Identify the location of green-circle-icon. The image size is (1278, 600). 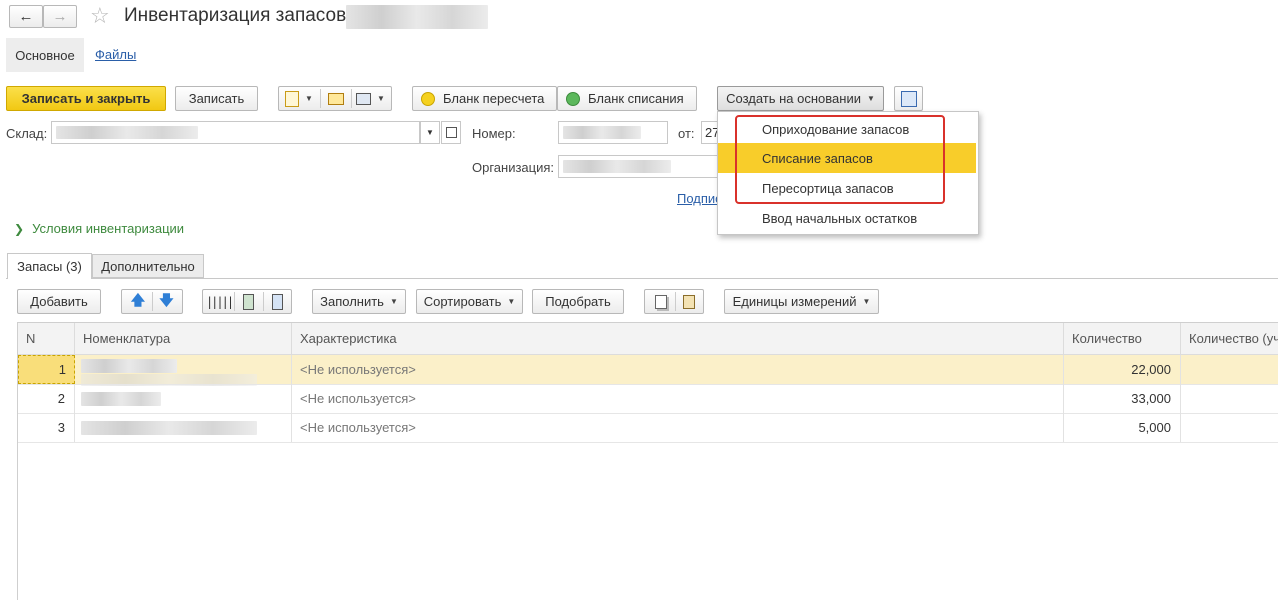
(573, 98).